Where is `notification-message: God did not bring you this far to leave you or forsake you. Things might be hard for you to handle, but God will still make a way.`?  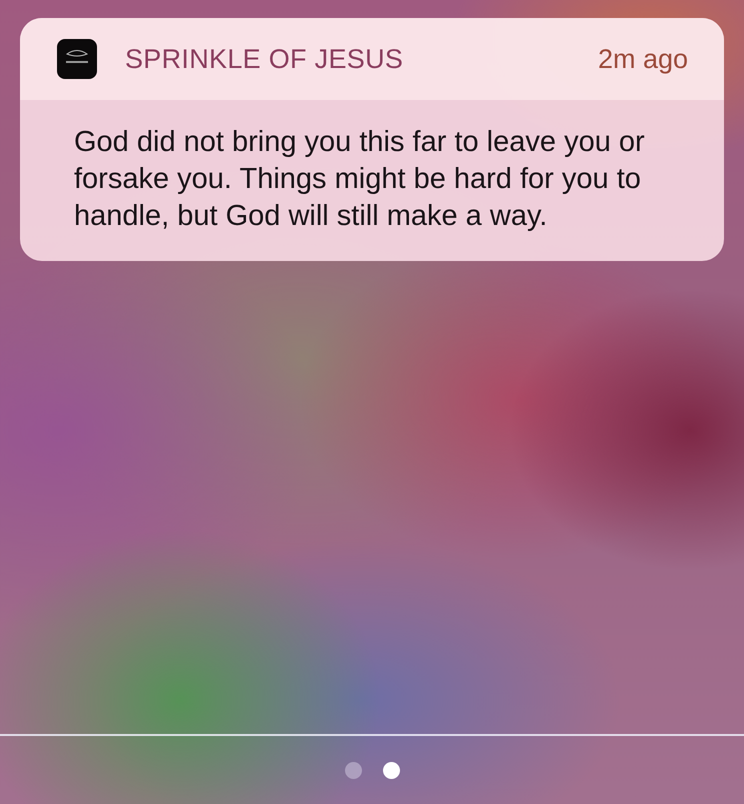 notification-message: God did not bring you this far to leave you or forsake you. Things might be hard for you to handle, but God will still make a way. is located at coordinates (359, 179).